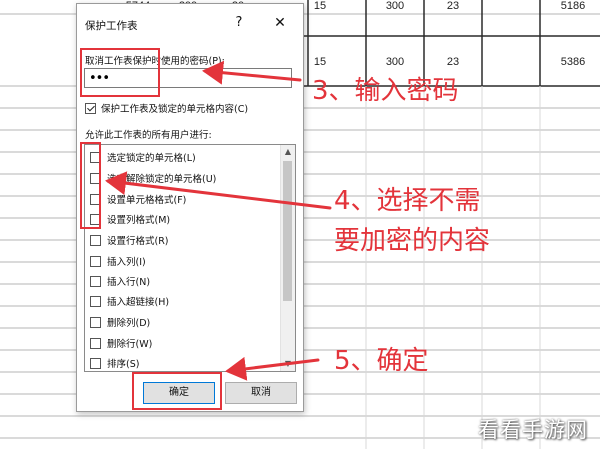  Describe the element at coordinates (288, 364) in the screenshot. I see `scroll-down-icon: ▼` at that location.